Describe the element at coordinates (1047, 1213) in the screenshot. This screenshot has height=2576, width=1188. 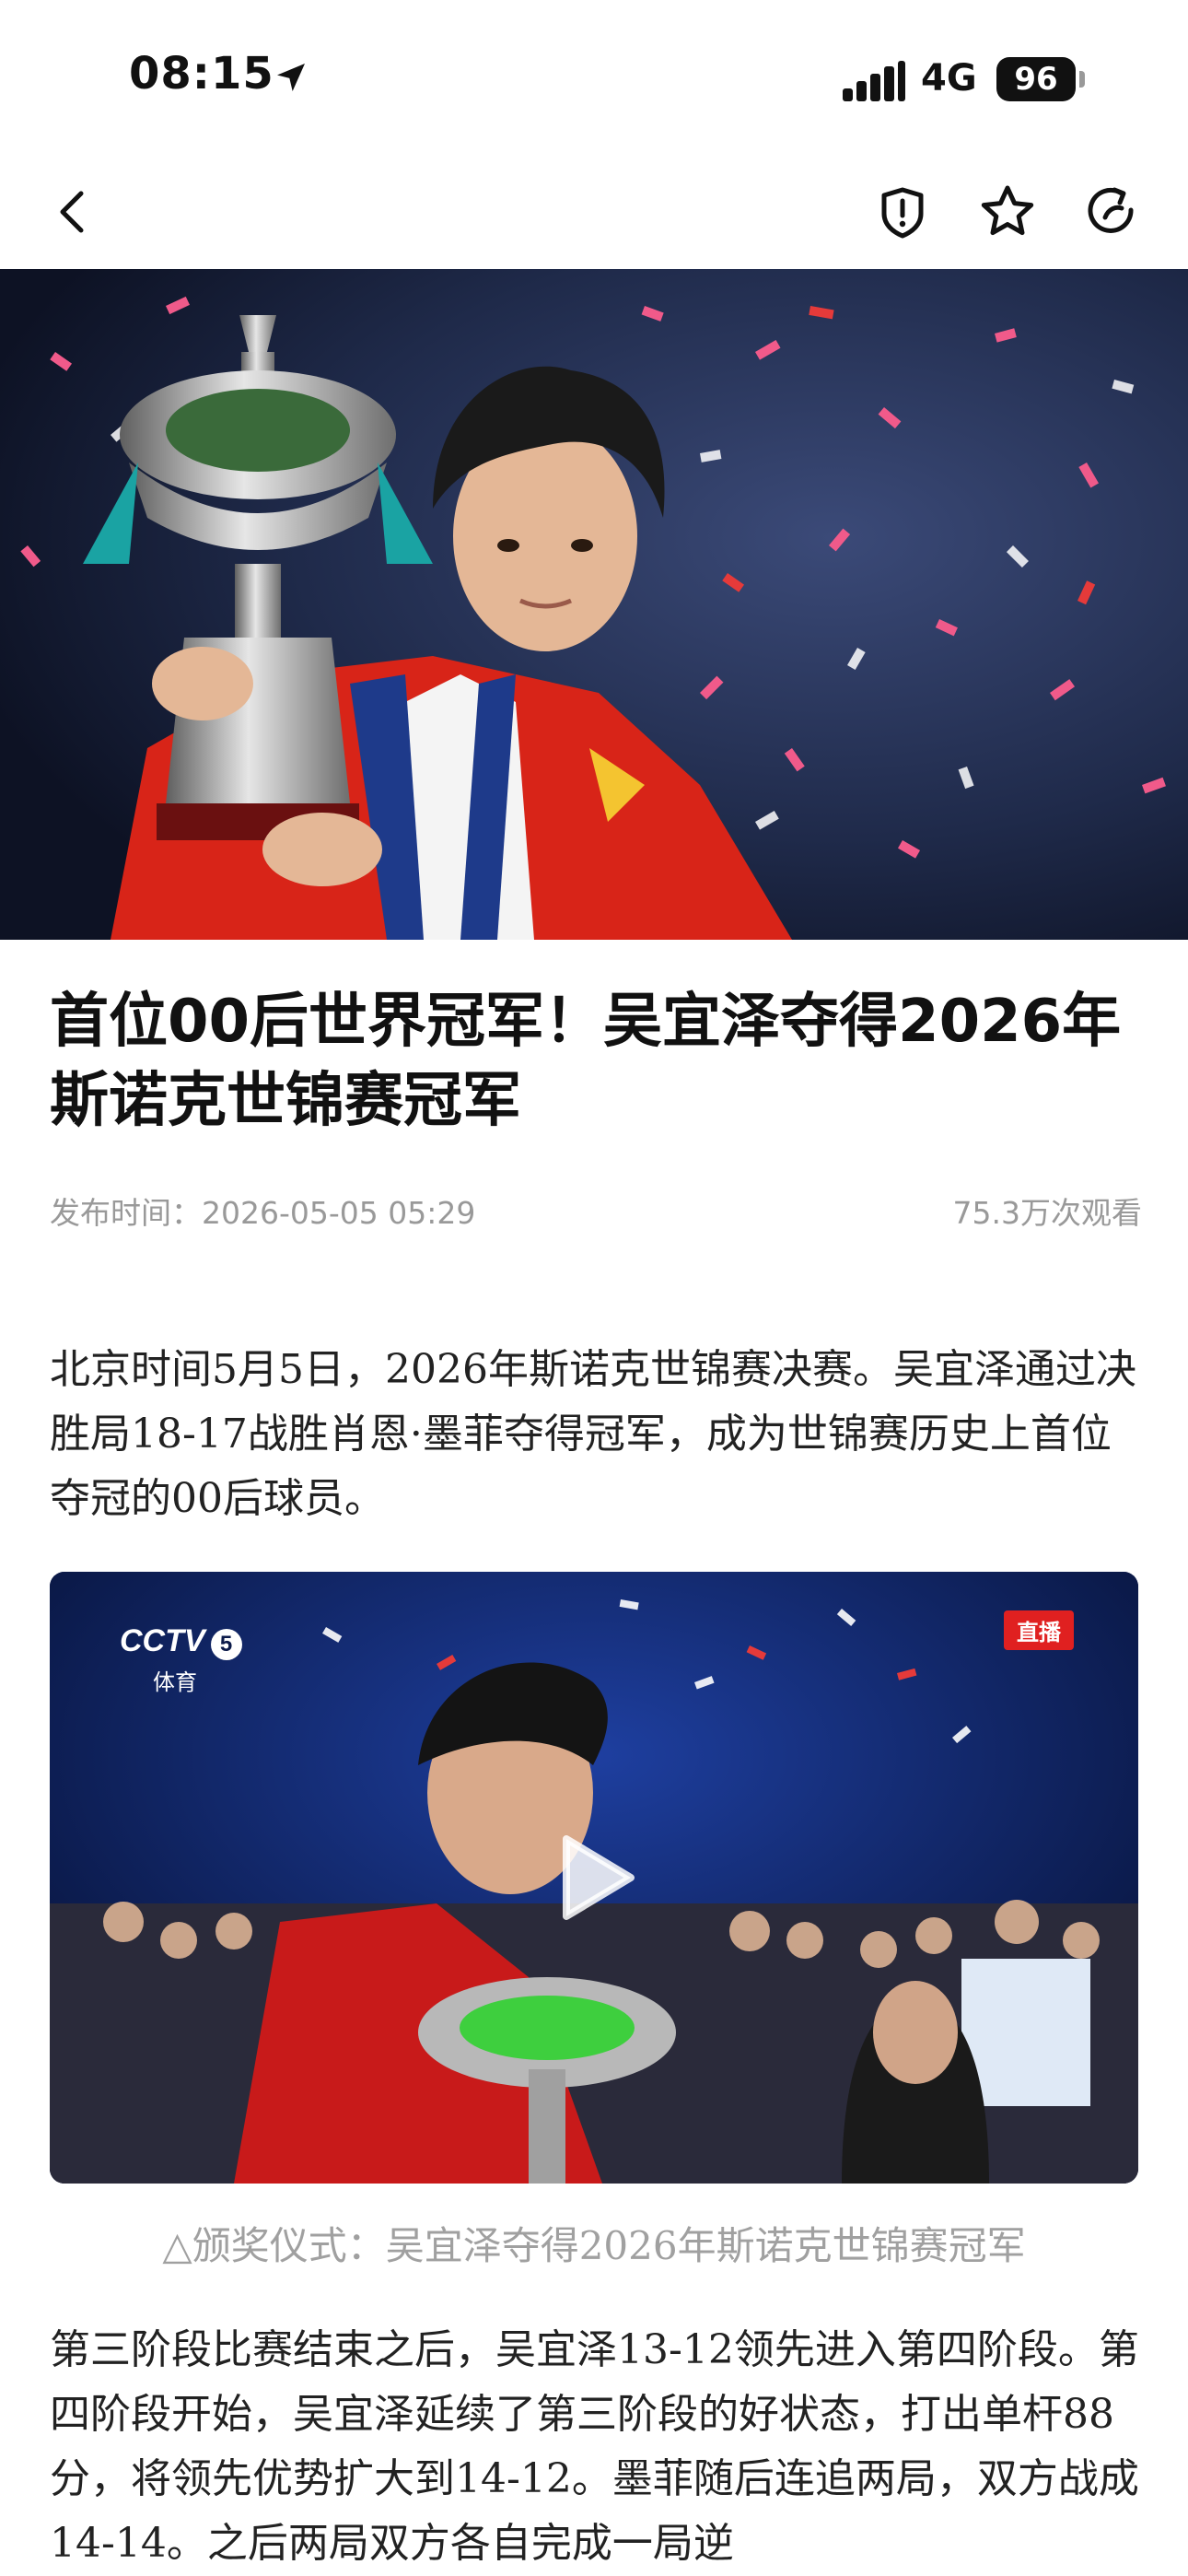
I see `view-count: 75.3万次观看` at that location.